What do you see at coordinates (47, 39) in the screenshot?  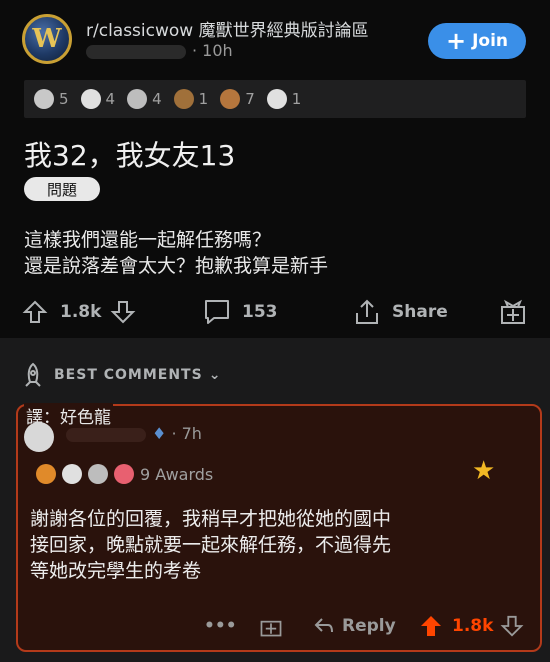 I see `subreddit-logo-icon: W` at bounding box center [47, 39].